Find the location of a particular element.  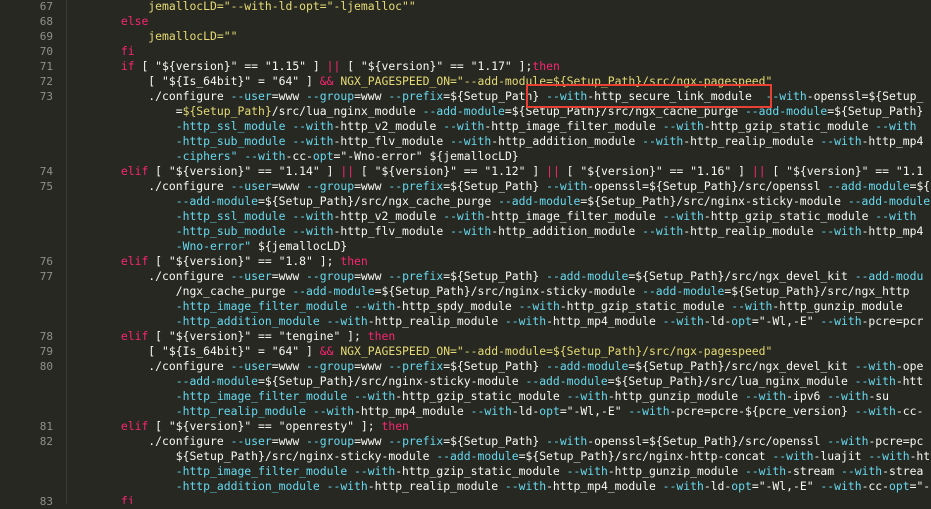

code-line: -Wno-error" ${jemallocLD} is located at coordinates (206, 246).